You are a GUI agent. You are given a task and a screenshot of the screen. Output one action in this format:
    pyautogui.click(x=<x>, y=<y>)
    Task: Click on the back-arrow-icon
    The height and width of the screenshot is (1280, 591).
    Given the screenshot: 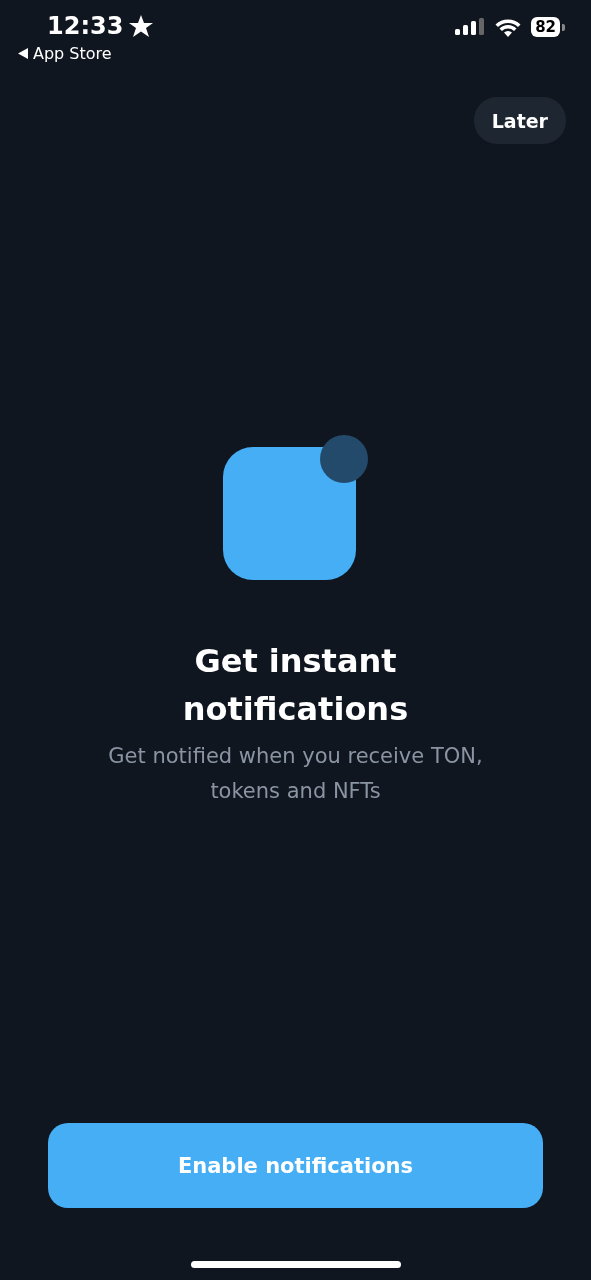 What is the action you would take?
    pyautogui.click(x=23, y=53)
    